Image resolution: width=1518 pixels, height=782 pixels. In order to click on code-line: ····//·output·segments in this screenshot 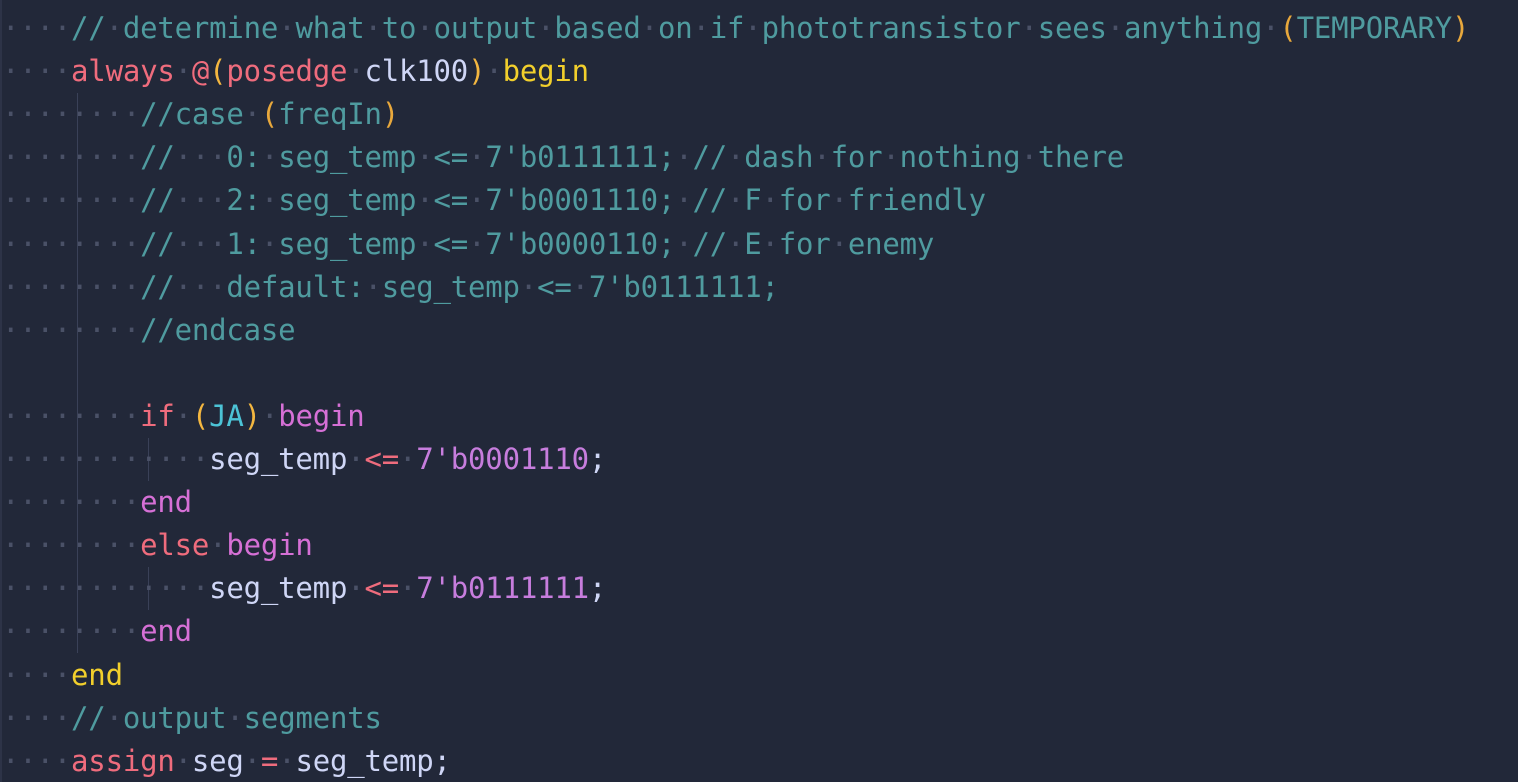, I will do `click(192, 718)`.